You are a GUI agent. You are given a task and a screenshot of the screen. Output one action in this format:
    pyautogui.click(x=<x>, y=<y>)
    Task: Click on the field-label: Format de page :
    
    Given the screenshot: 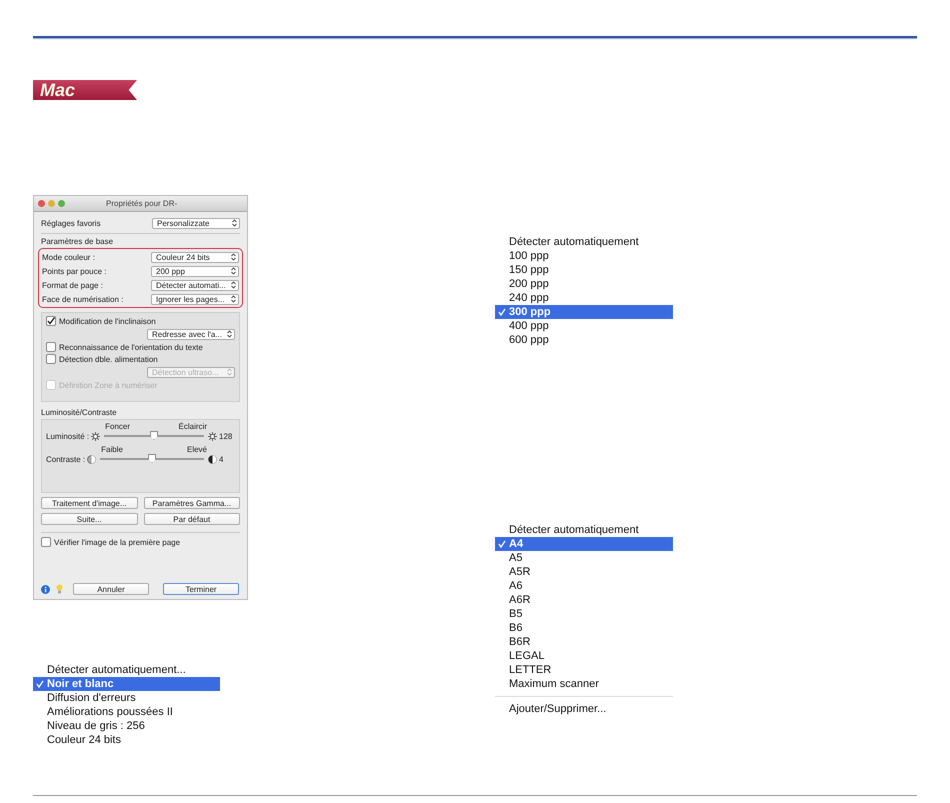 What is the action you would take?
    pyautogui.click(x=72, y=285)
    